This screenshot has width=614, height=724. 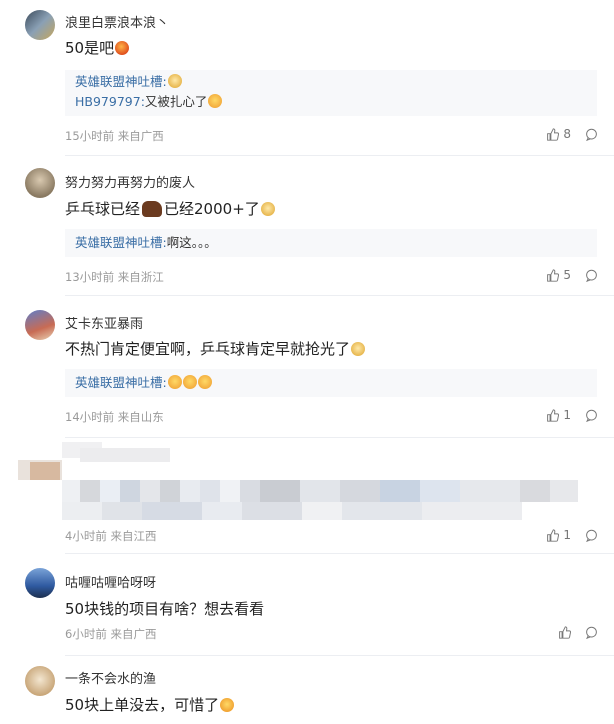 What do you see at coordinates (572, 134) in the screenshot?
I see `comment-actions: 8` at bounding box center [572, 134].